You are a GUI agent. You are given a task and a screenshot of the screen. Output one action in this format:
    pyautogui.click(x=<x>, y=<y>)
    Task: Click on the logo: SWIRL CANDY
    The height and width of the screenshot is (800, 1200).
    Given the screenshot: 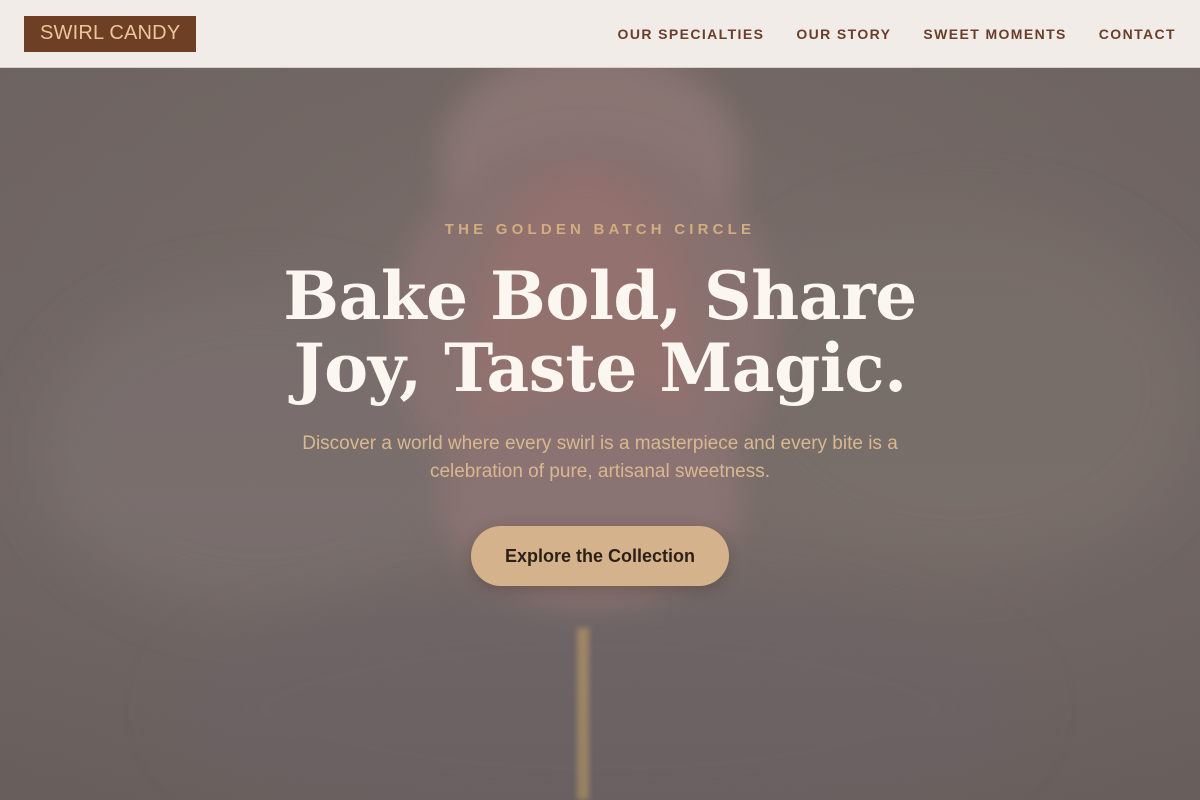 What is the action you would take?
    pyautogui.click(x=110, y=33)
    